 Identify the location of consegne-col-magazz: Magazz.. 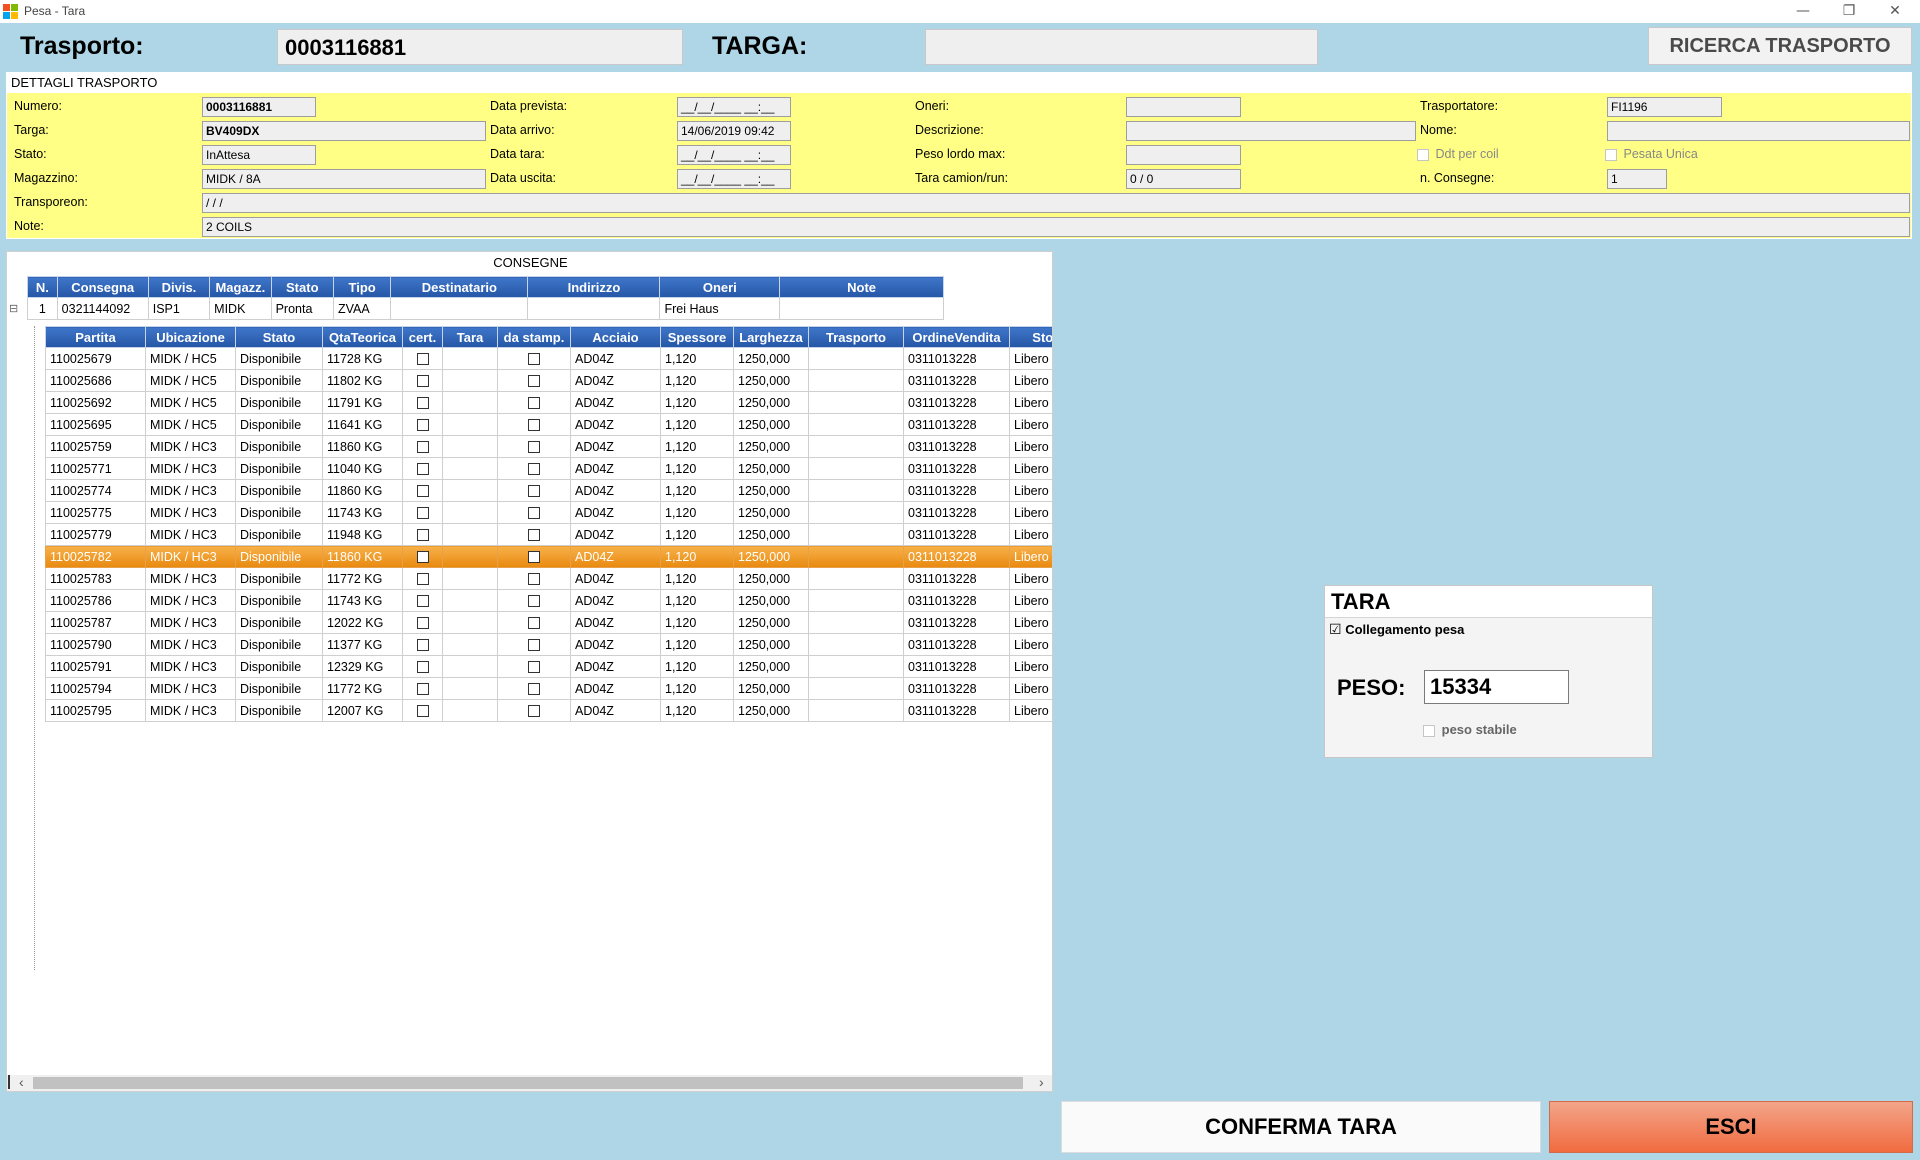
(240, 287).